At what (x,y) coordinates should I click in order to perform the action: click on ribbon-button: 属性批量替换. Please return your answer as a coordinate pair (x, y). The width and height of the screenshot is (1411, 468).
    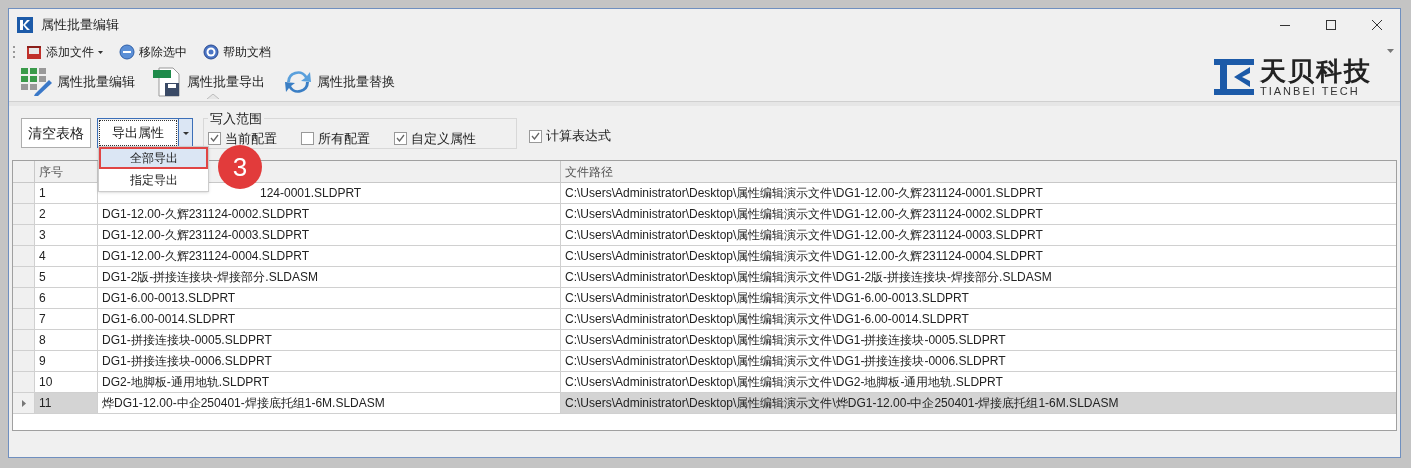
    Looking at the image, I should click on (339, 82).